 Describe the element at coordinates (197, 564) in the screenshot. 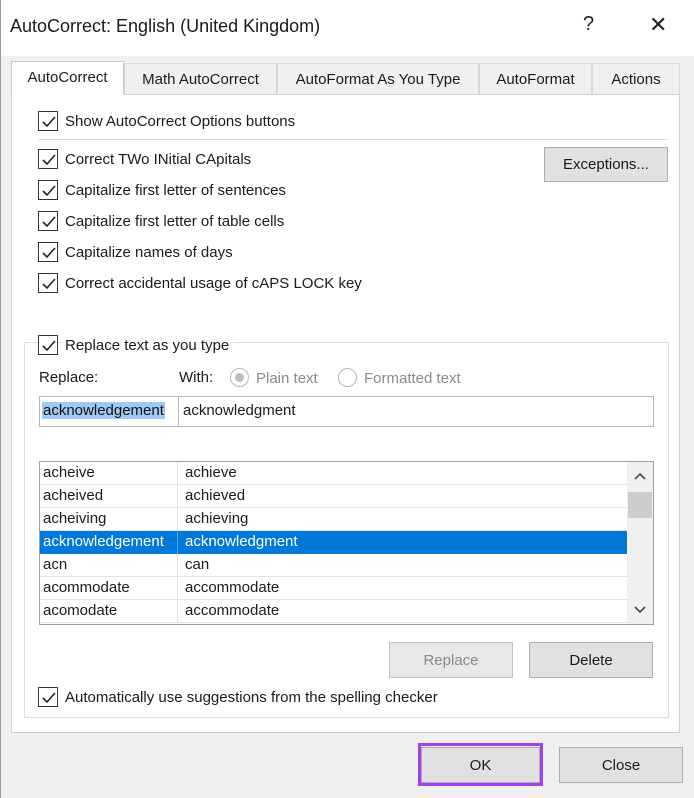

I see `list-item-with: can` at that location.